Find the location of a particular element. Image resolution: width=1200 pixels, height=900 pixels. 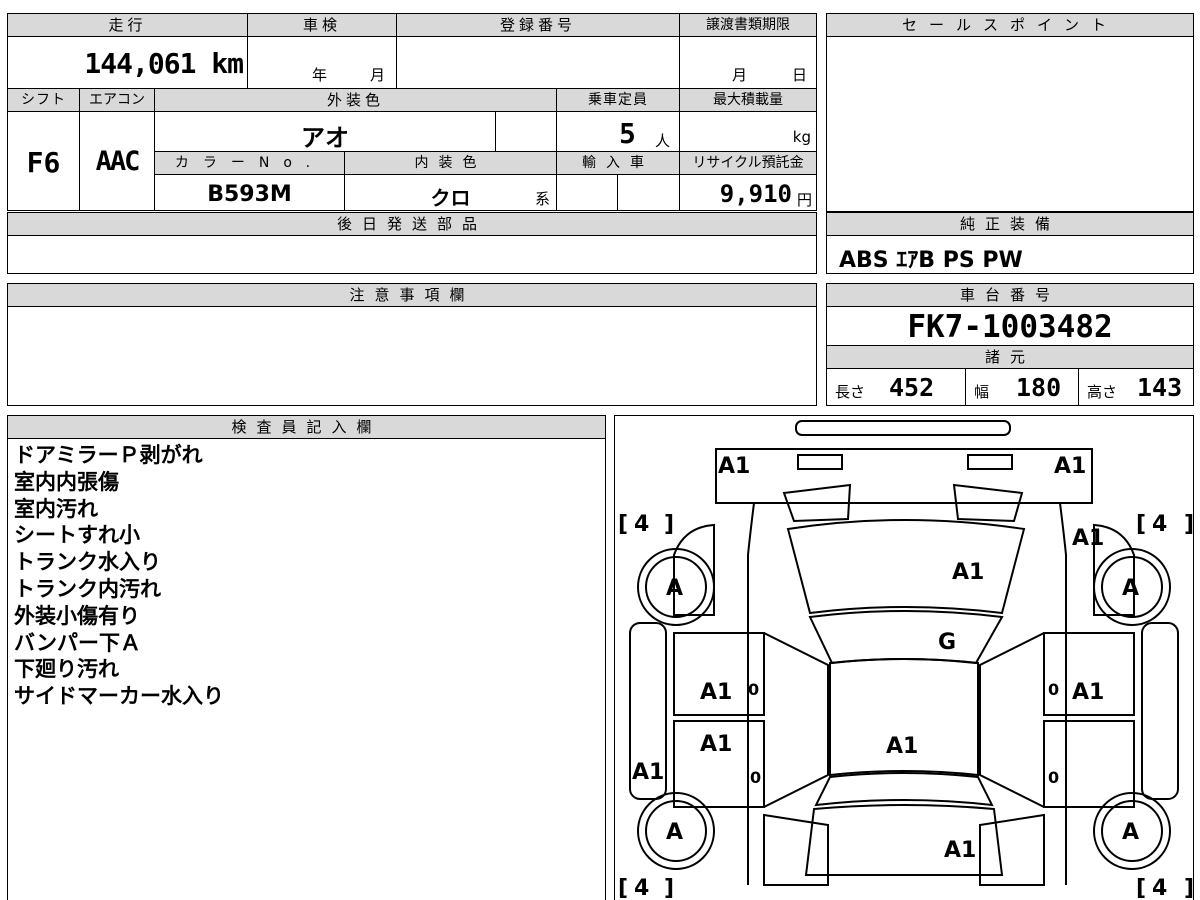

wheel-fl-label: A is located at coordinates (674, 588).